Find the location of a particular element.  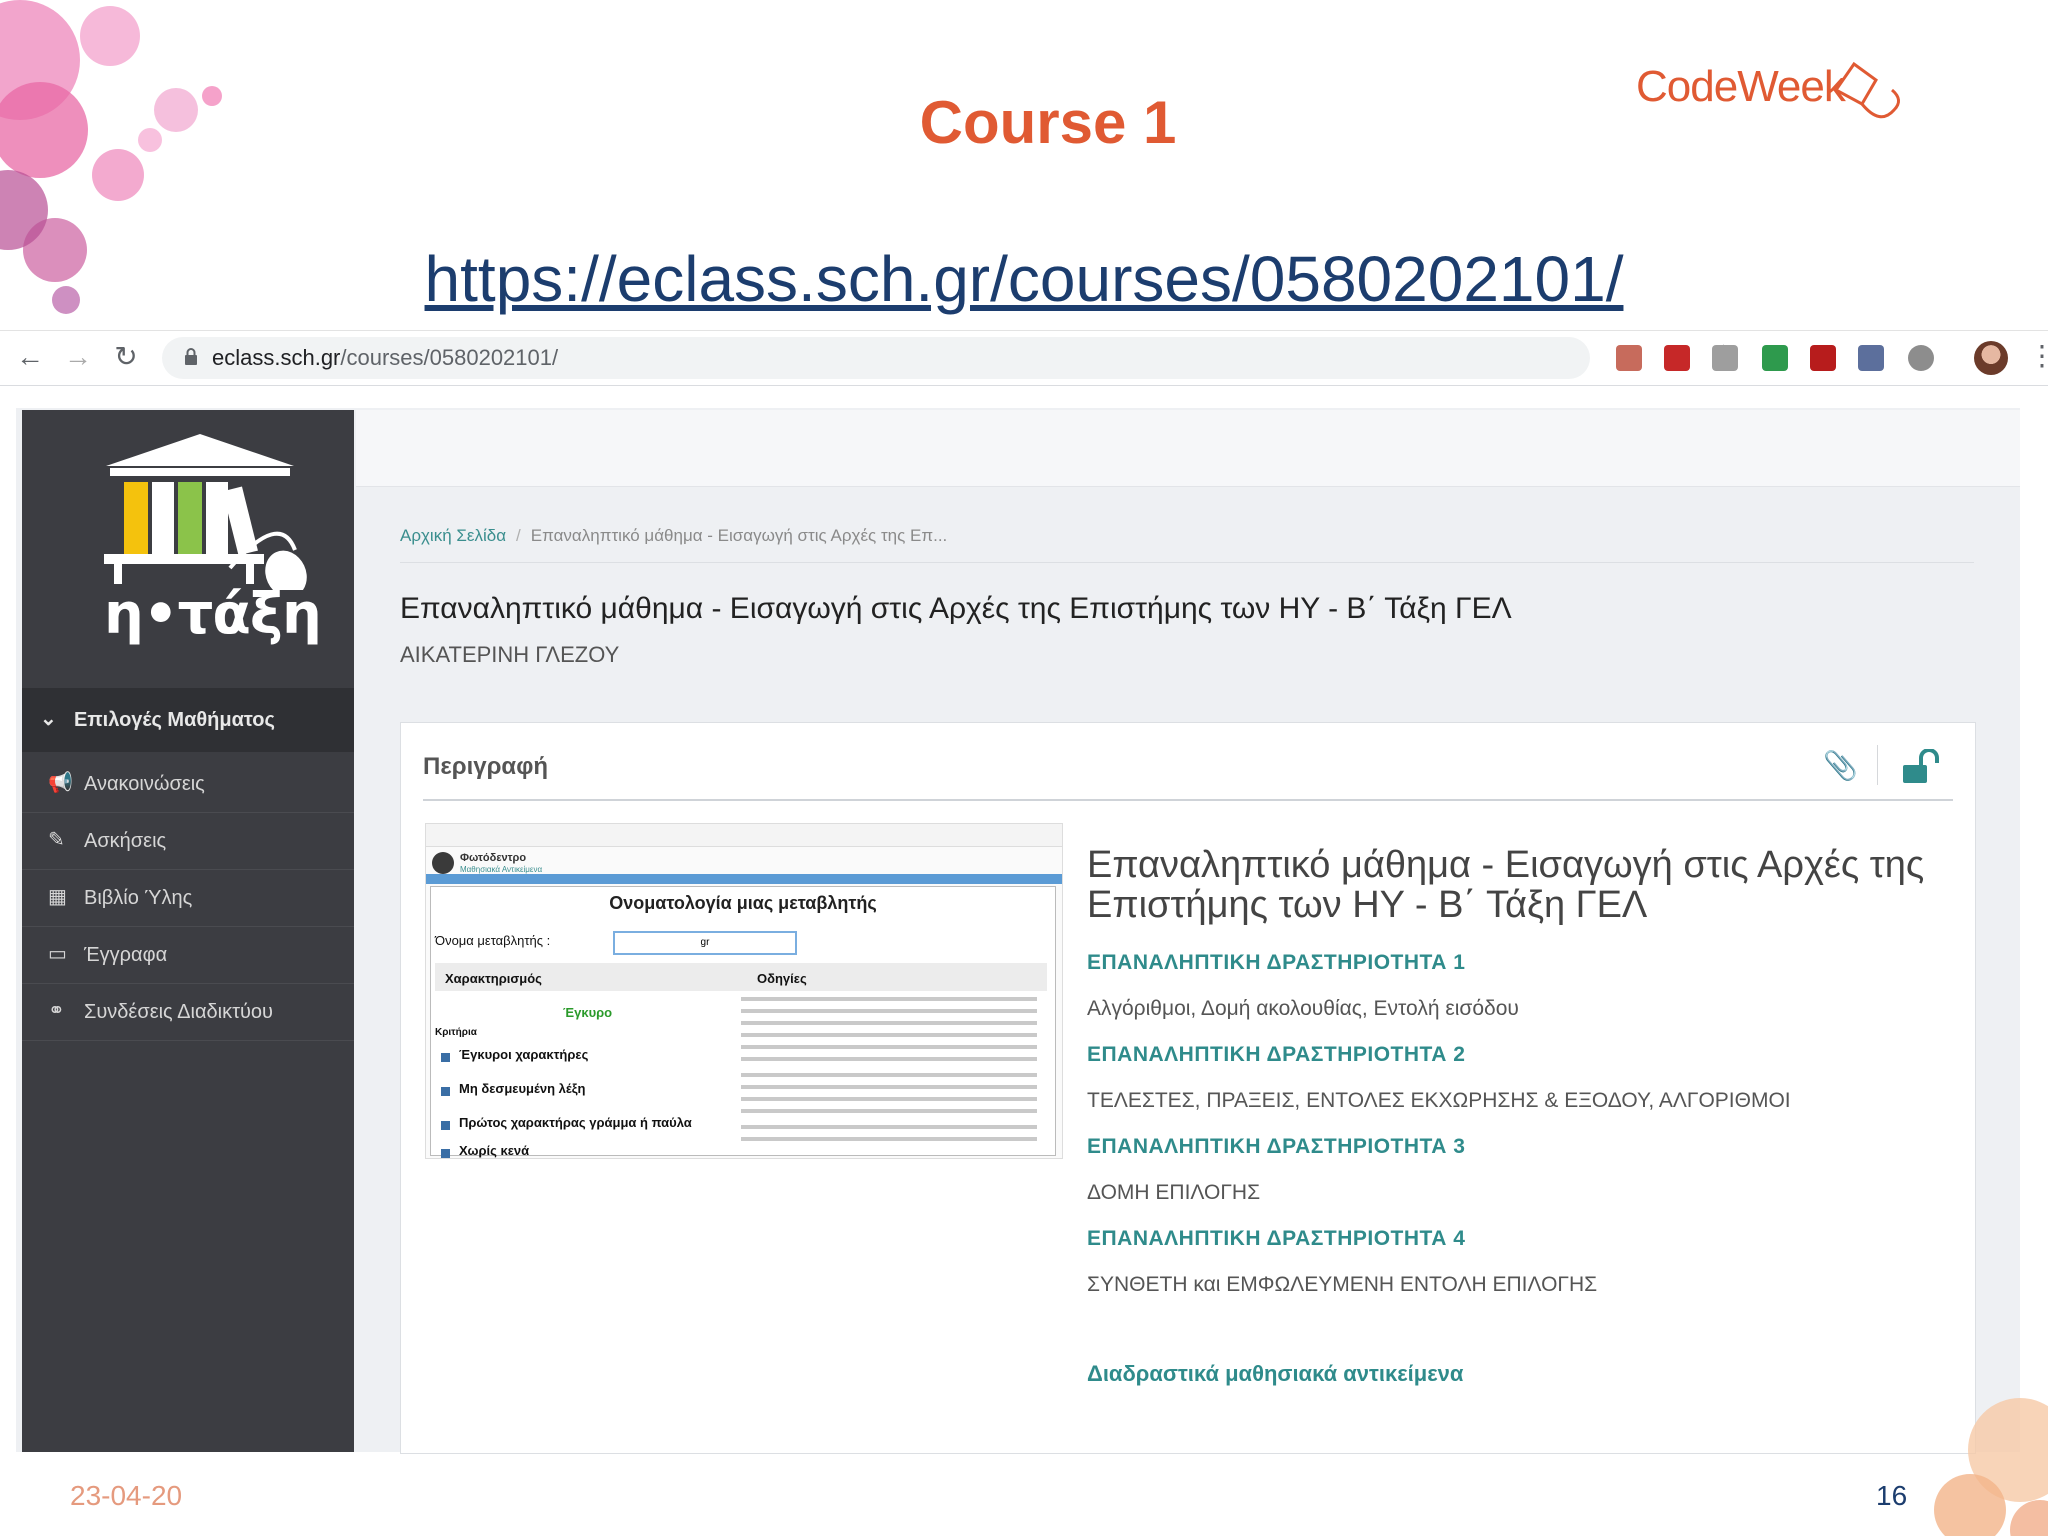

bookshelf-icon is located at coordinates (205, 516).